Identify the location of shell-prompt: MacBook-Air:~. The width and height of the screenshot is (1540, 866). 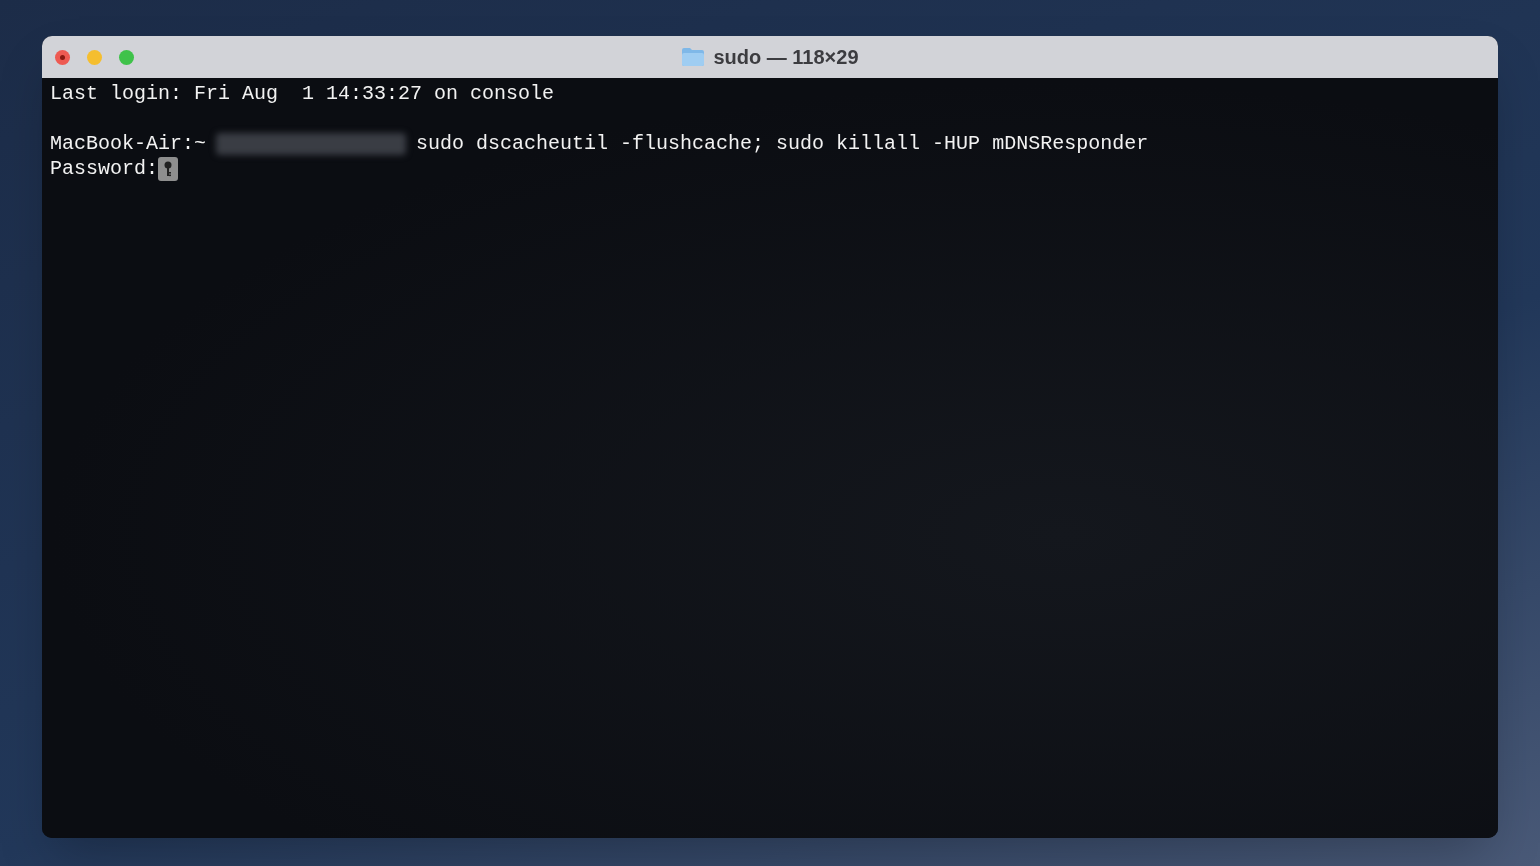
(128, 143).